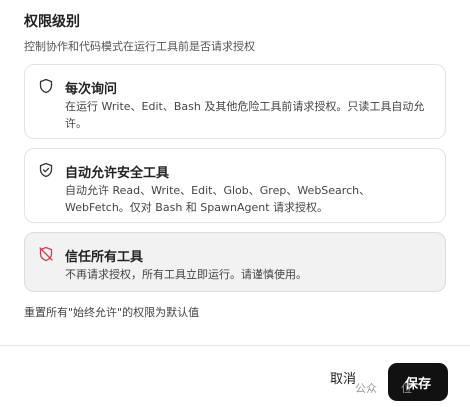  What do you see at coordinates (46, 86) in the screenshot?
I see `shield-icon` at bounding box center [46, 86].